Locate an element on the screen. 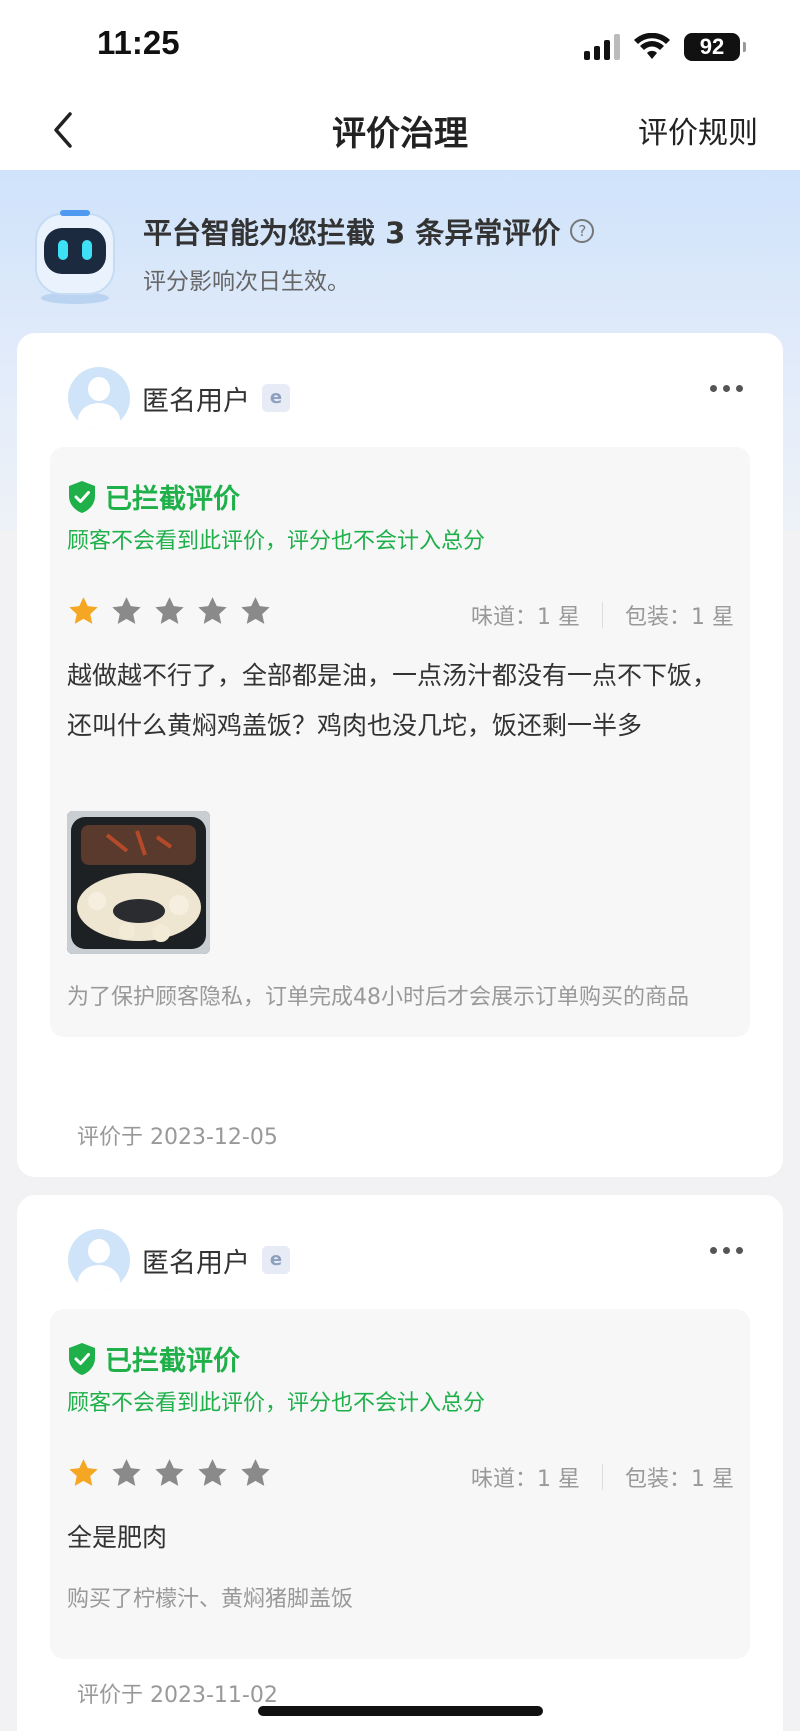 This screenshot has width=800, height=1731. food-photo-image is located at coordinates (138, 882).